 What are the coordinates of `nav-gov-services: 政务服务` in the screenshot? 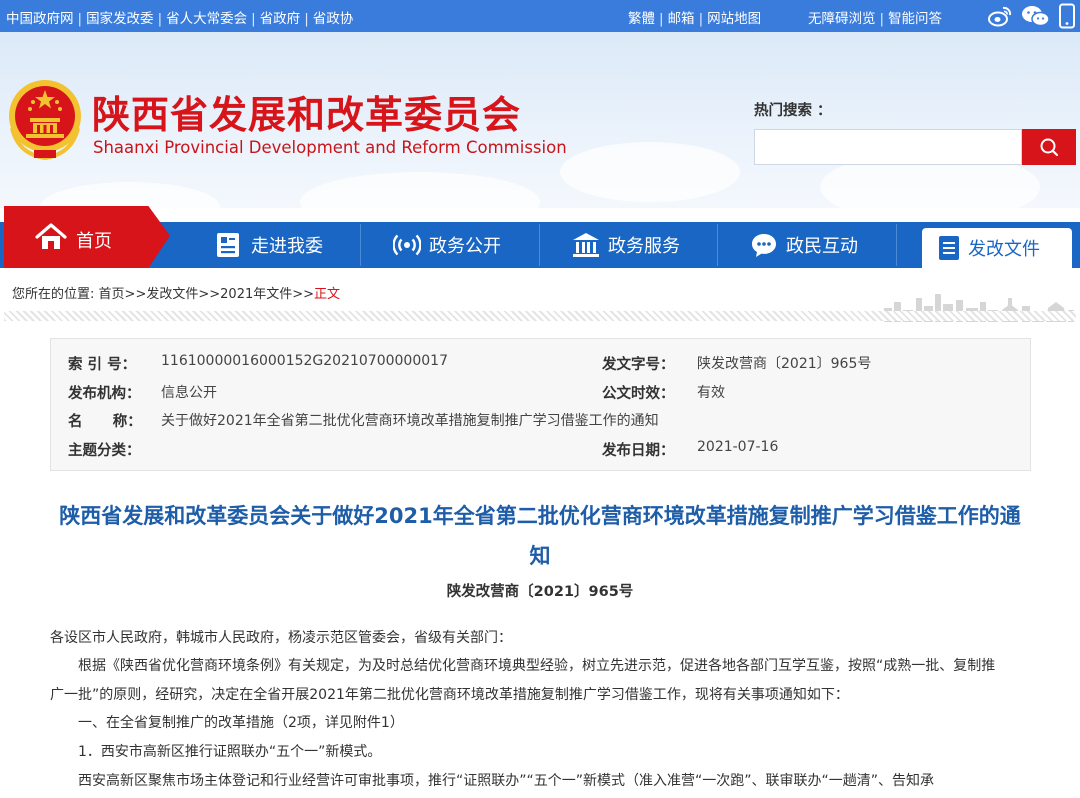 It's located at (626, 245).